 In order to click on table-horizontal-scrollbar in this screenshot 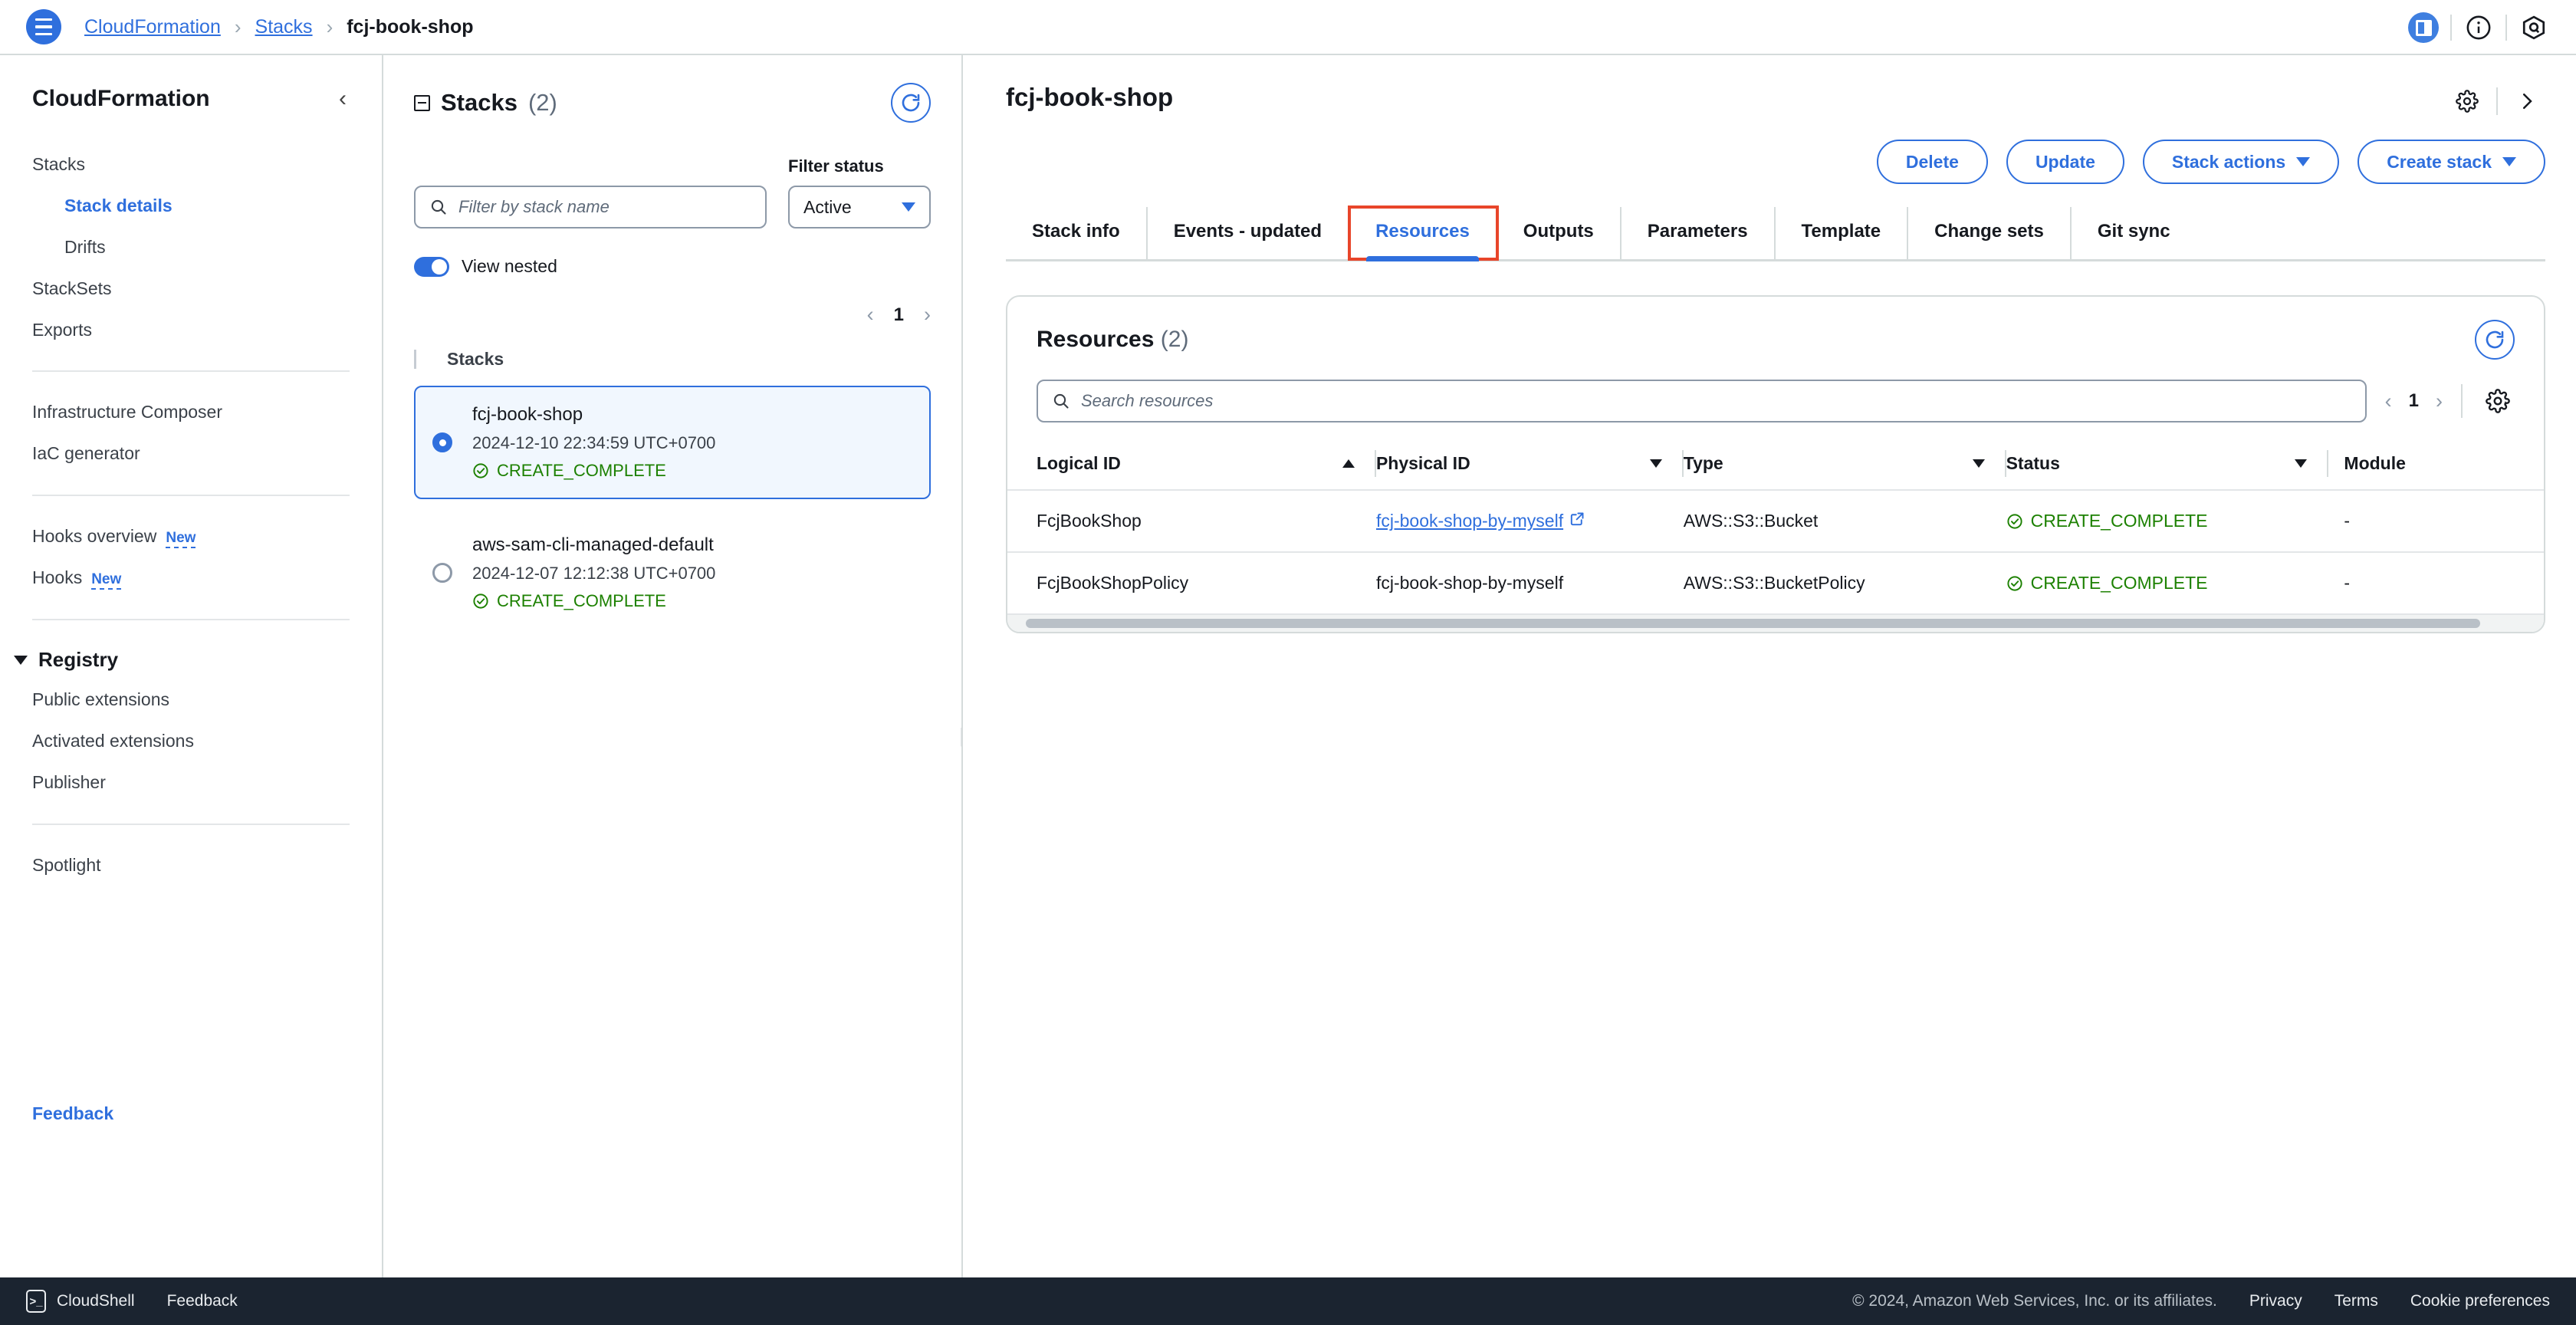, I will do `click(1776, 623)`.